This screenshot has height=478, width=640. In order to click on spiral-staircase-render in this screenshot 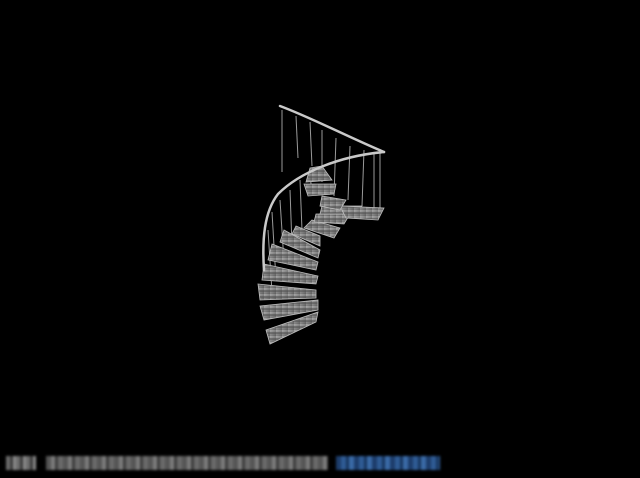, I will do `click(321, 224)`.